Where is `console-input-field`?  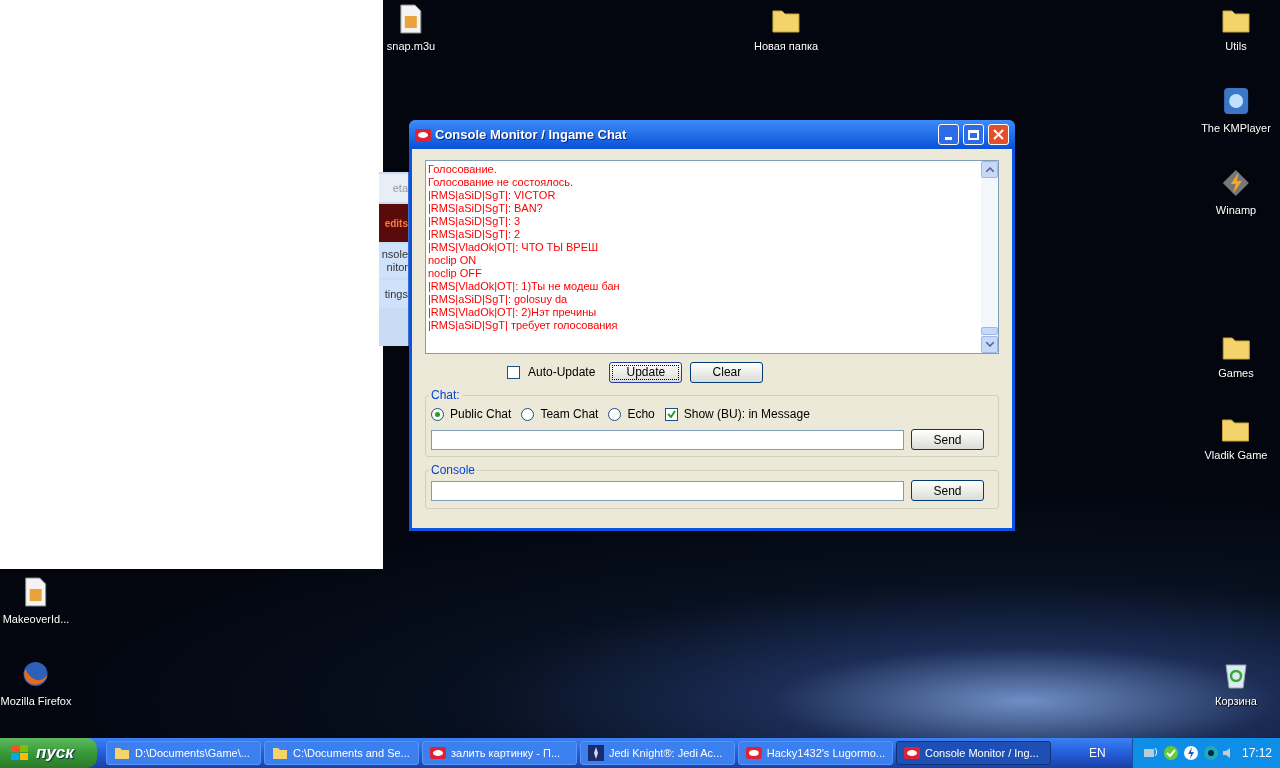
console-input-field is located at coordinates (667, 490).